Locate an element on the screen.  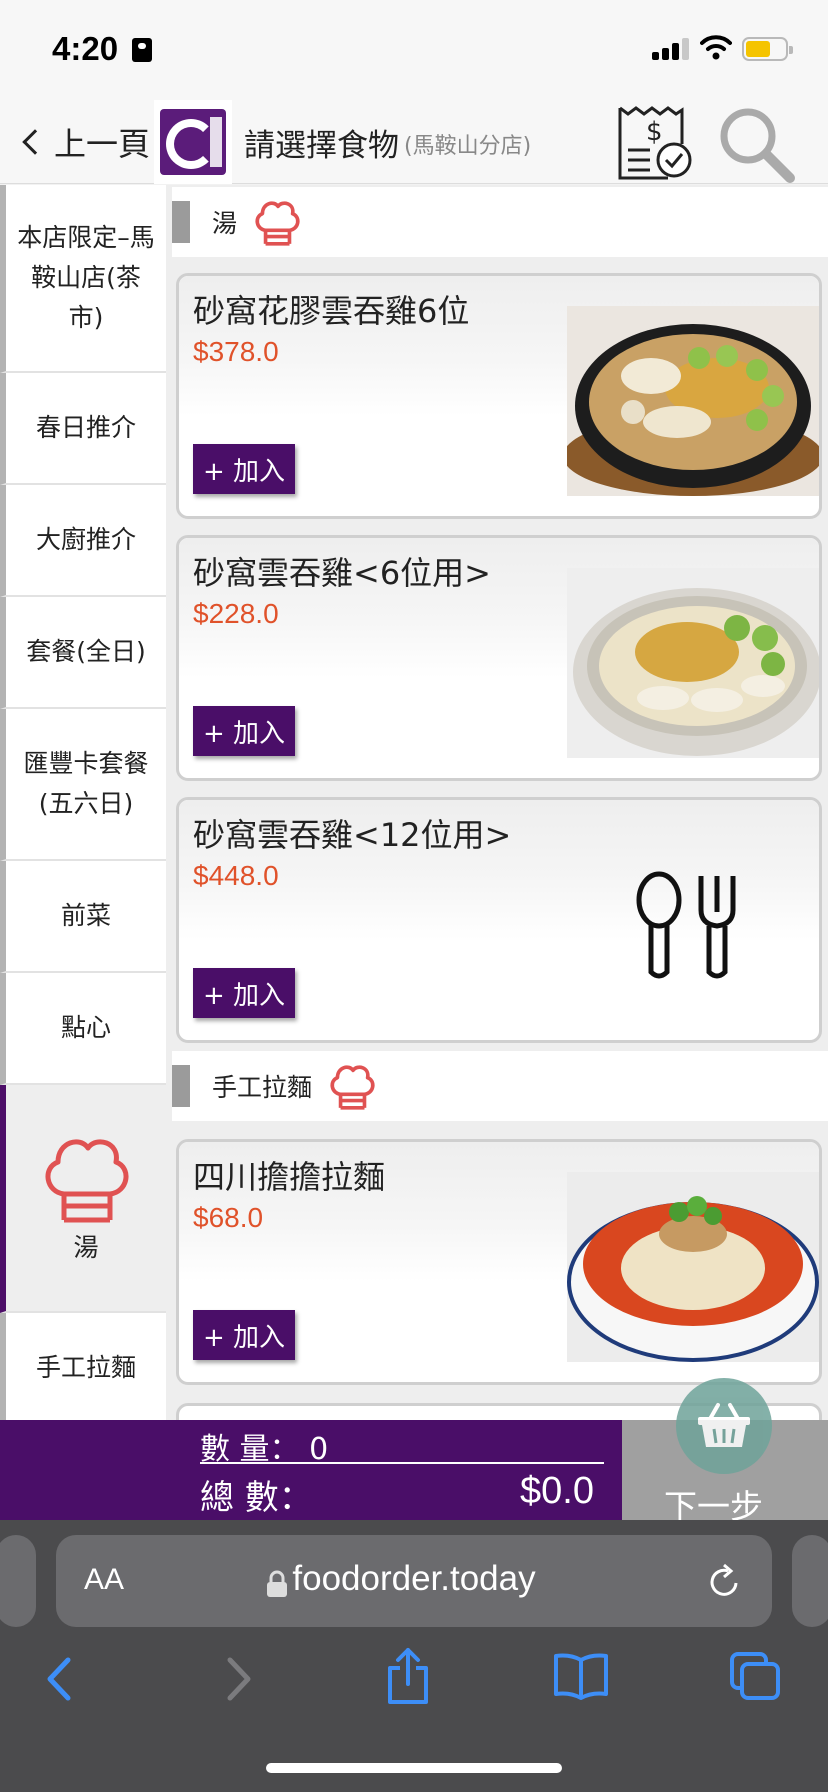
item-price: $378.0 is located at coordinates (236, 351).